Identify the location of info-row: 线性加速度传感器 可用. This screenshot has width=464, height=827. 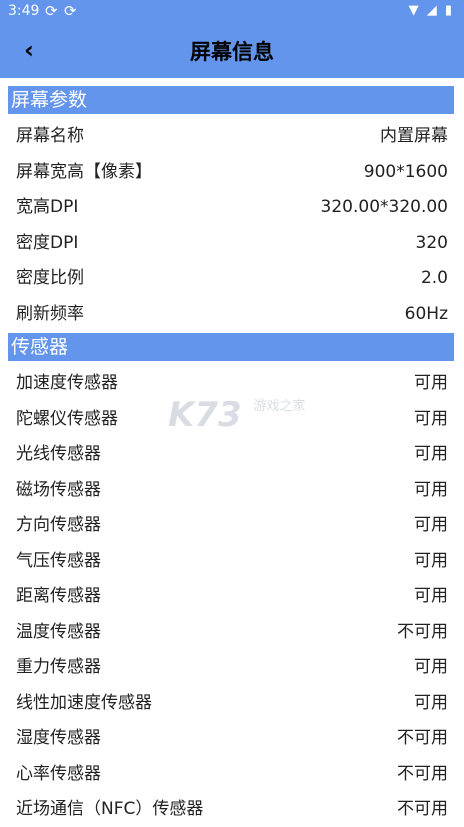
(232, 703).